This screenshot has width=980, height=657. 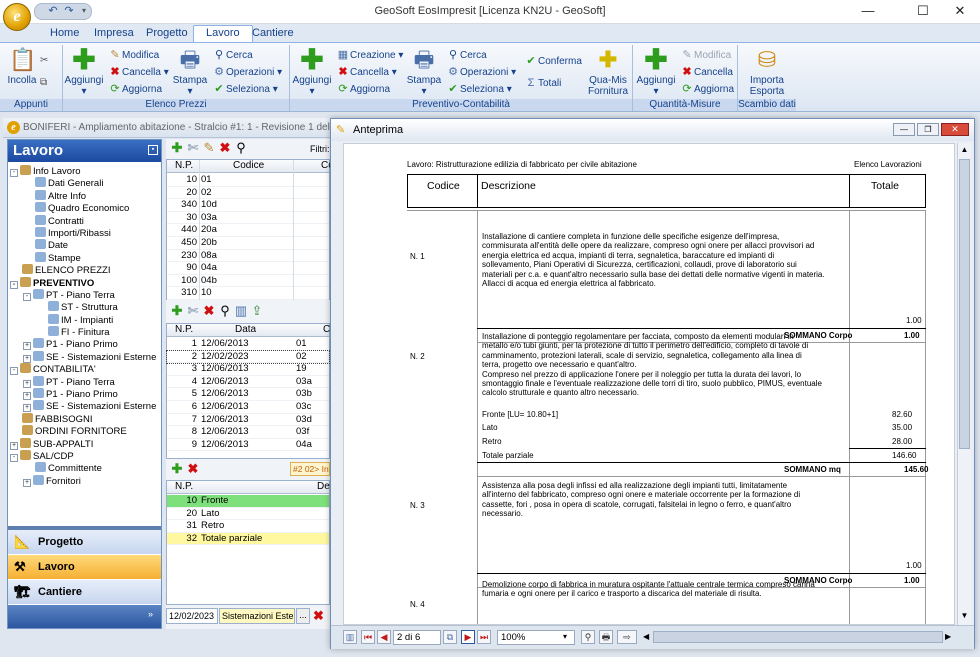 I want to click on tree-item: FABBISOGNI, so click(x=85, y=418).